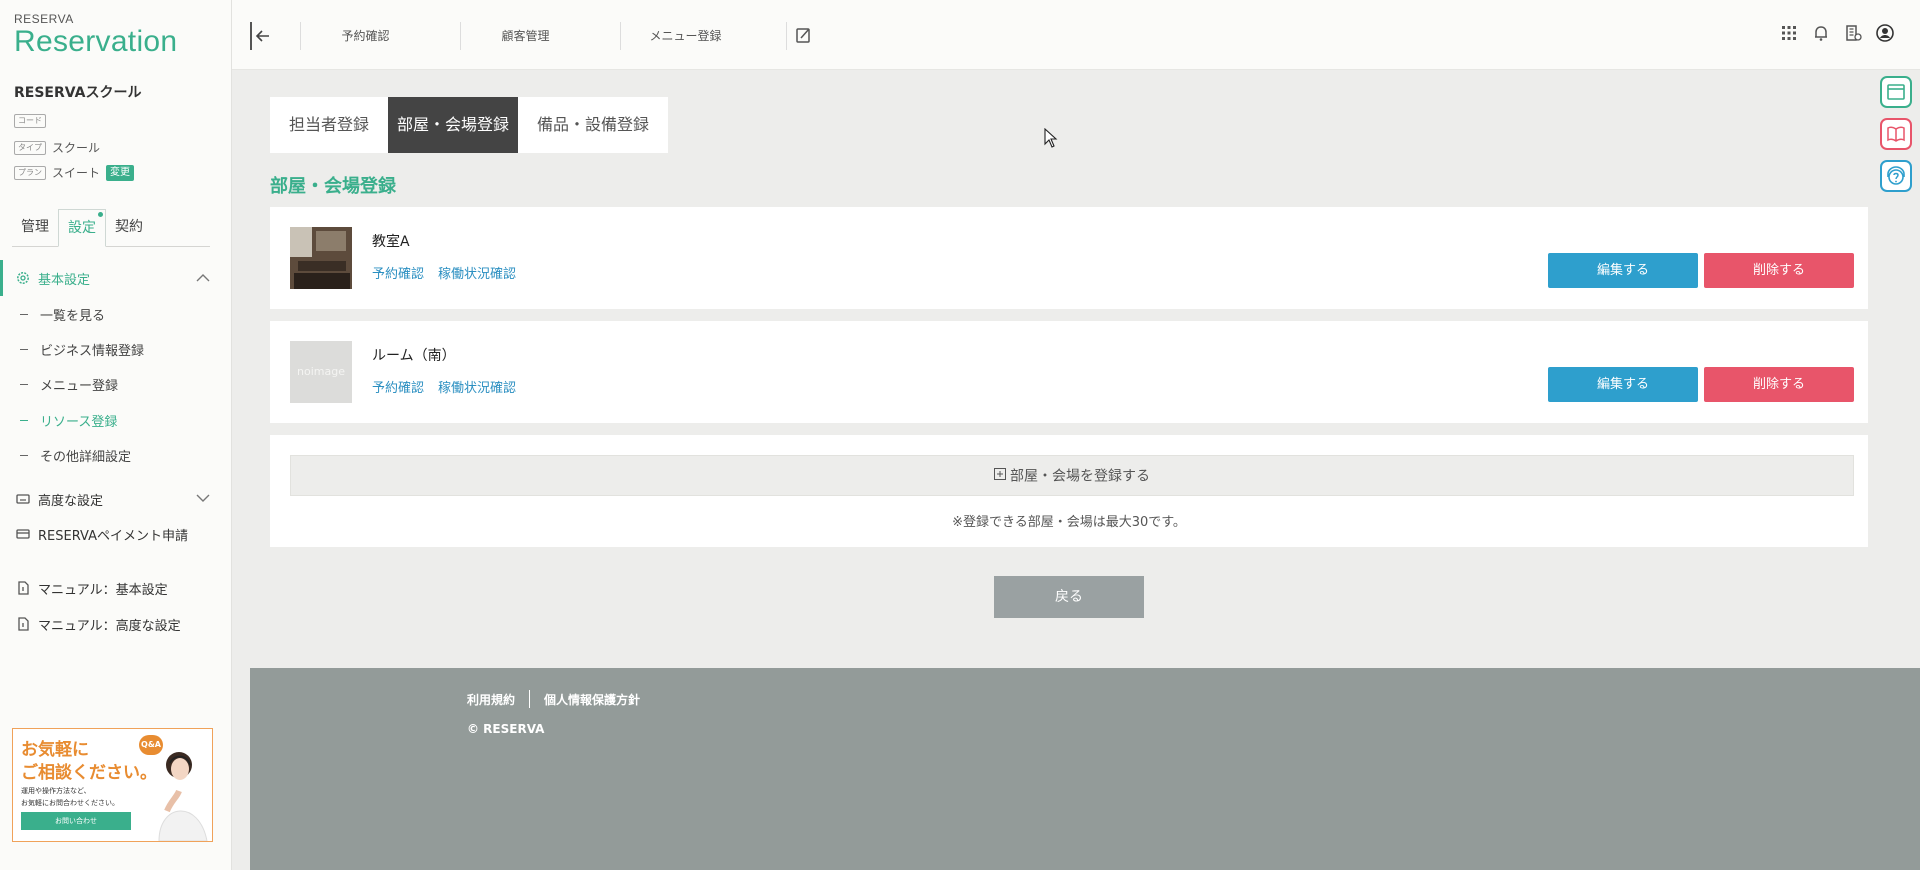 This screenshot has width=1920, height=870. What do you see at coordinates (113, 536) in the screenshot?
I see `nav-payment-label: RESERVAペイメント申請` at bounding box center [113, 536].